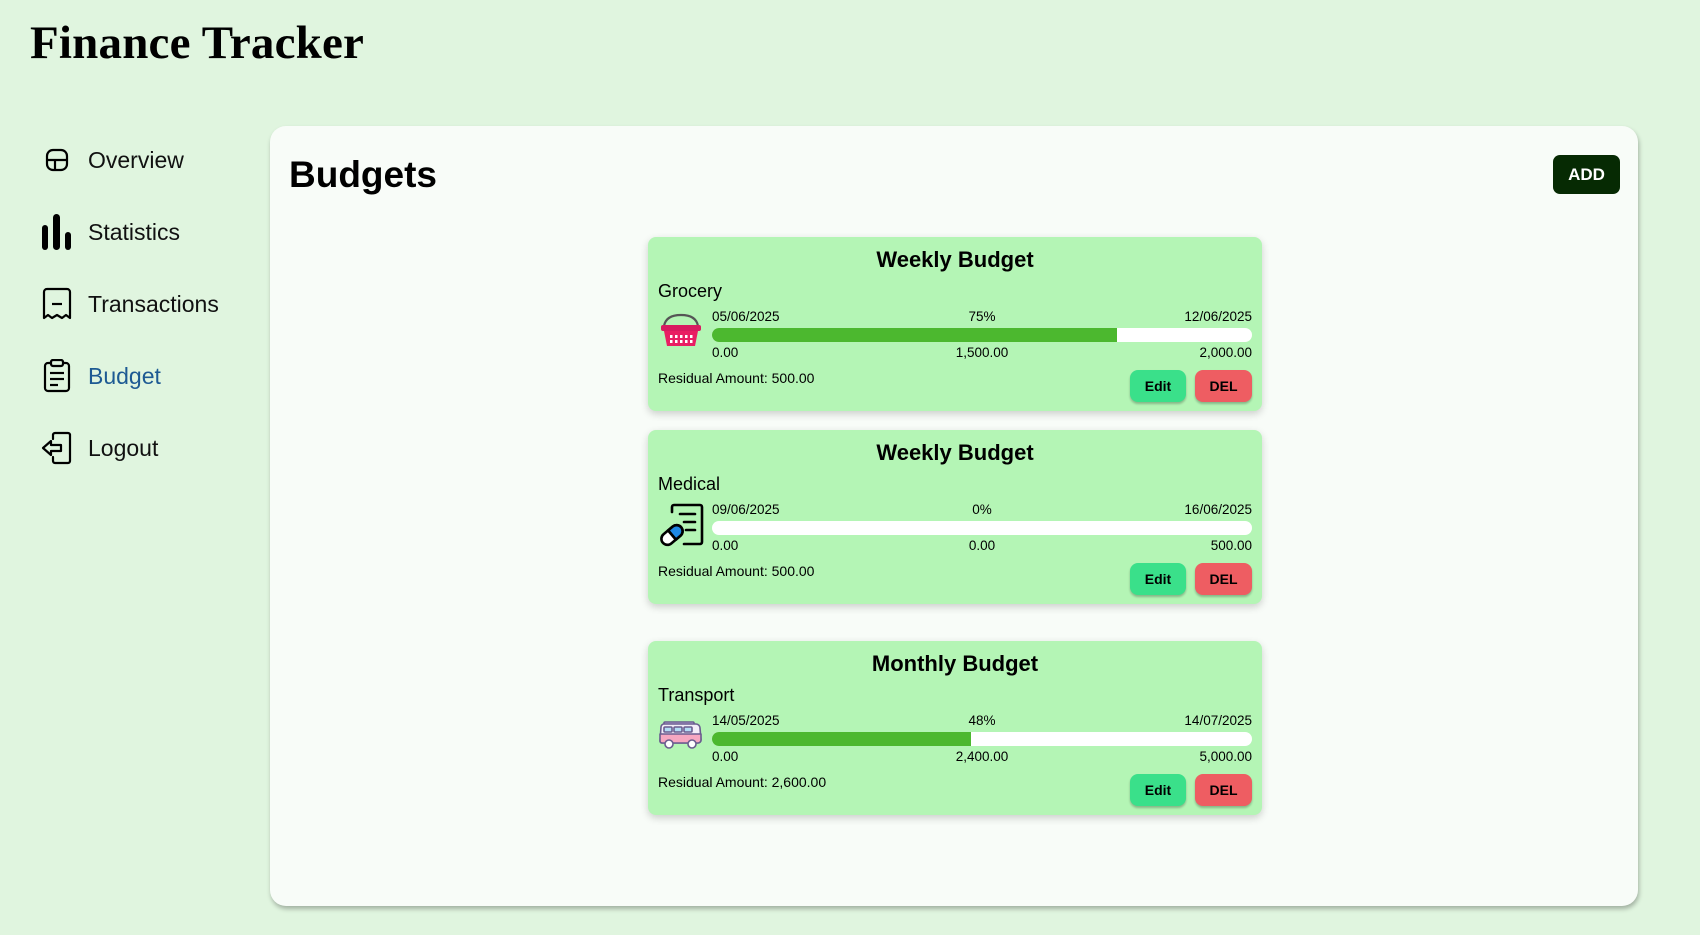 This screenshot has height=935, width=1700. I want to click on sidebar-item-transactions: Transactions, so click(150, 304).